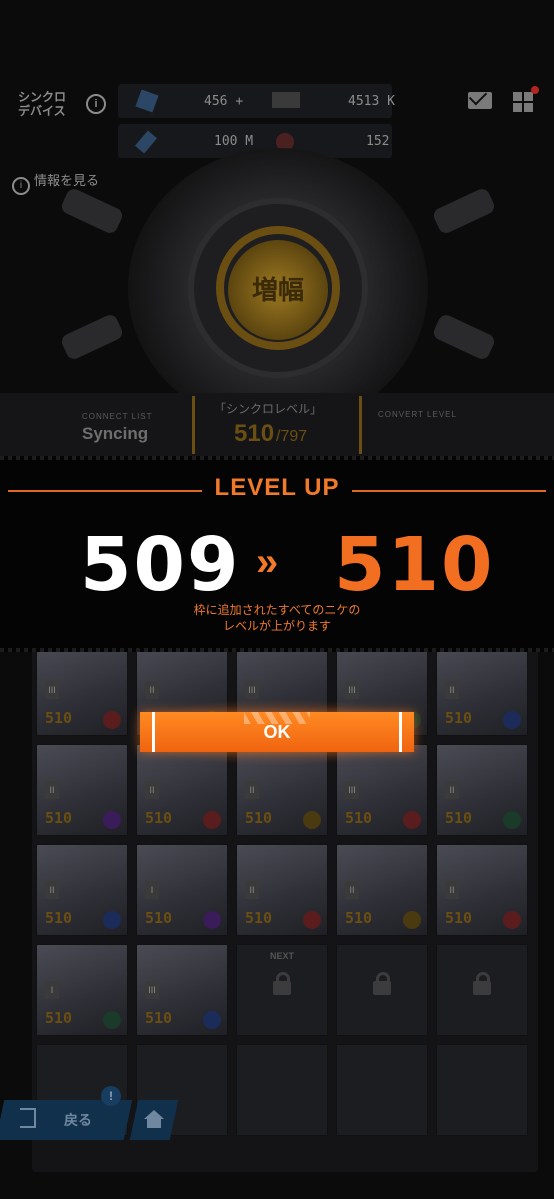 The width and height of the screenshot is (554, 1199). What do you see at coordinates (78, 1120) in the screenshot?
I see `back-label: 戻る` at bounding box center [78, 1120].